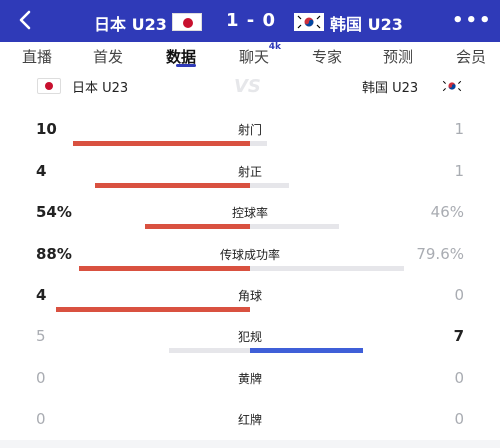 This screenshot has height=448, width=500. I want to click on match-header: 日本 U23 1 - 0 韩国 U23 •••, so click(250, 21).